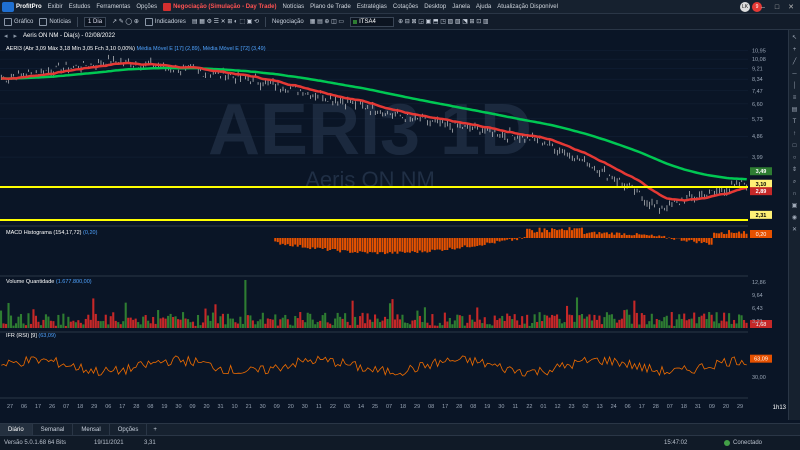  What do you see at coordinates (431, 406) in the screenshot?
I see `time-tick-label: 08` at bounding box center [431, 406].